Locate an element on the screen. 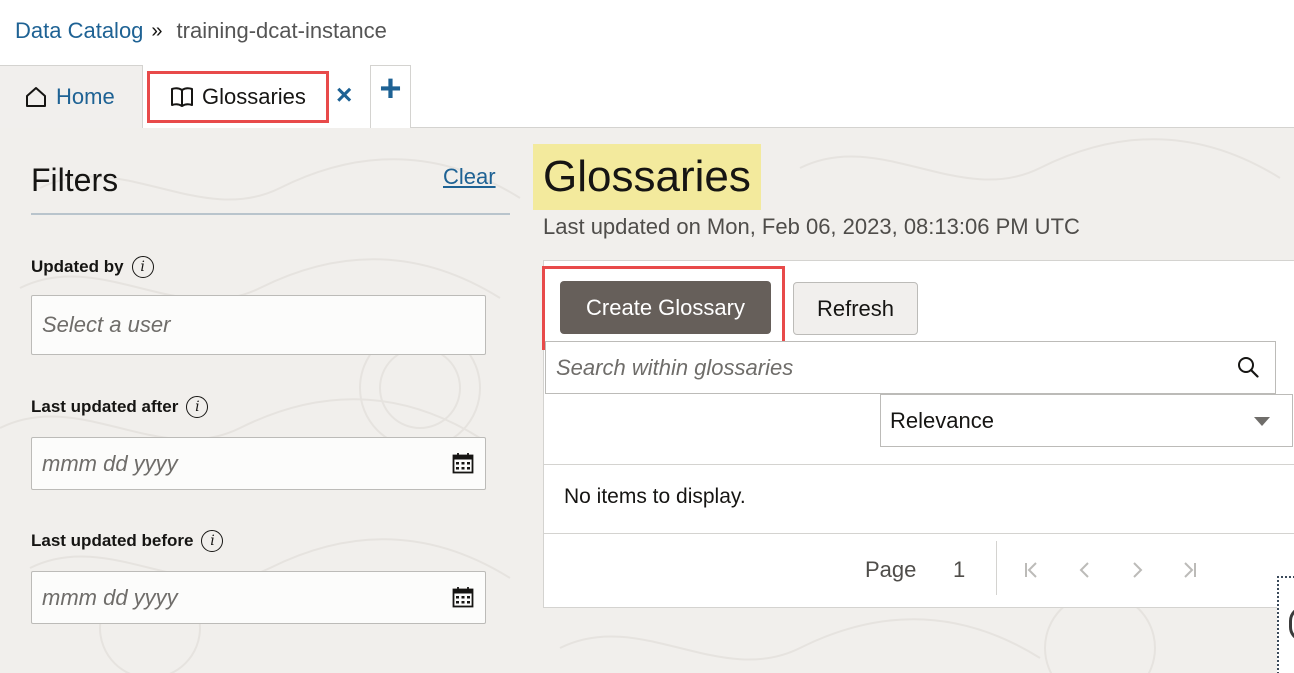  first-page-icon is located at coordinates (1032, 570).